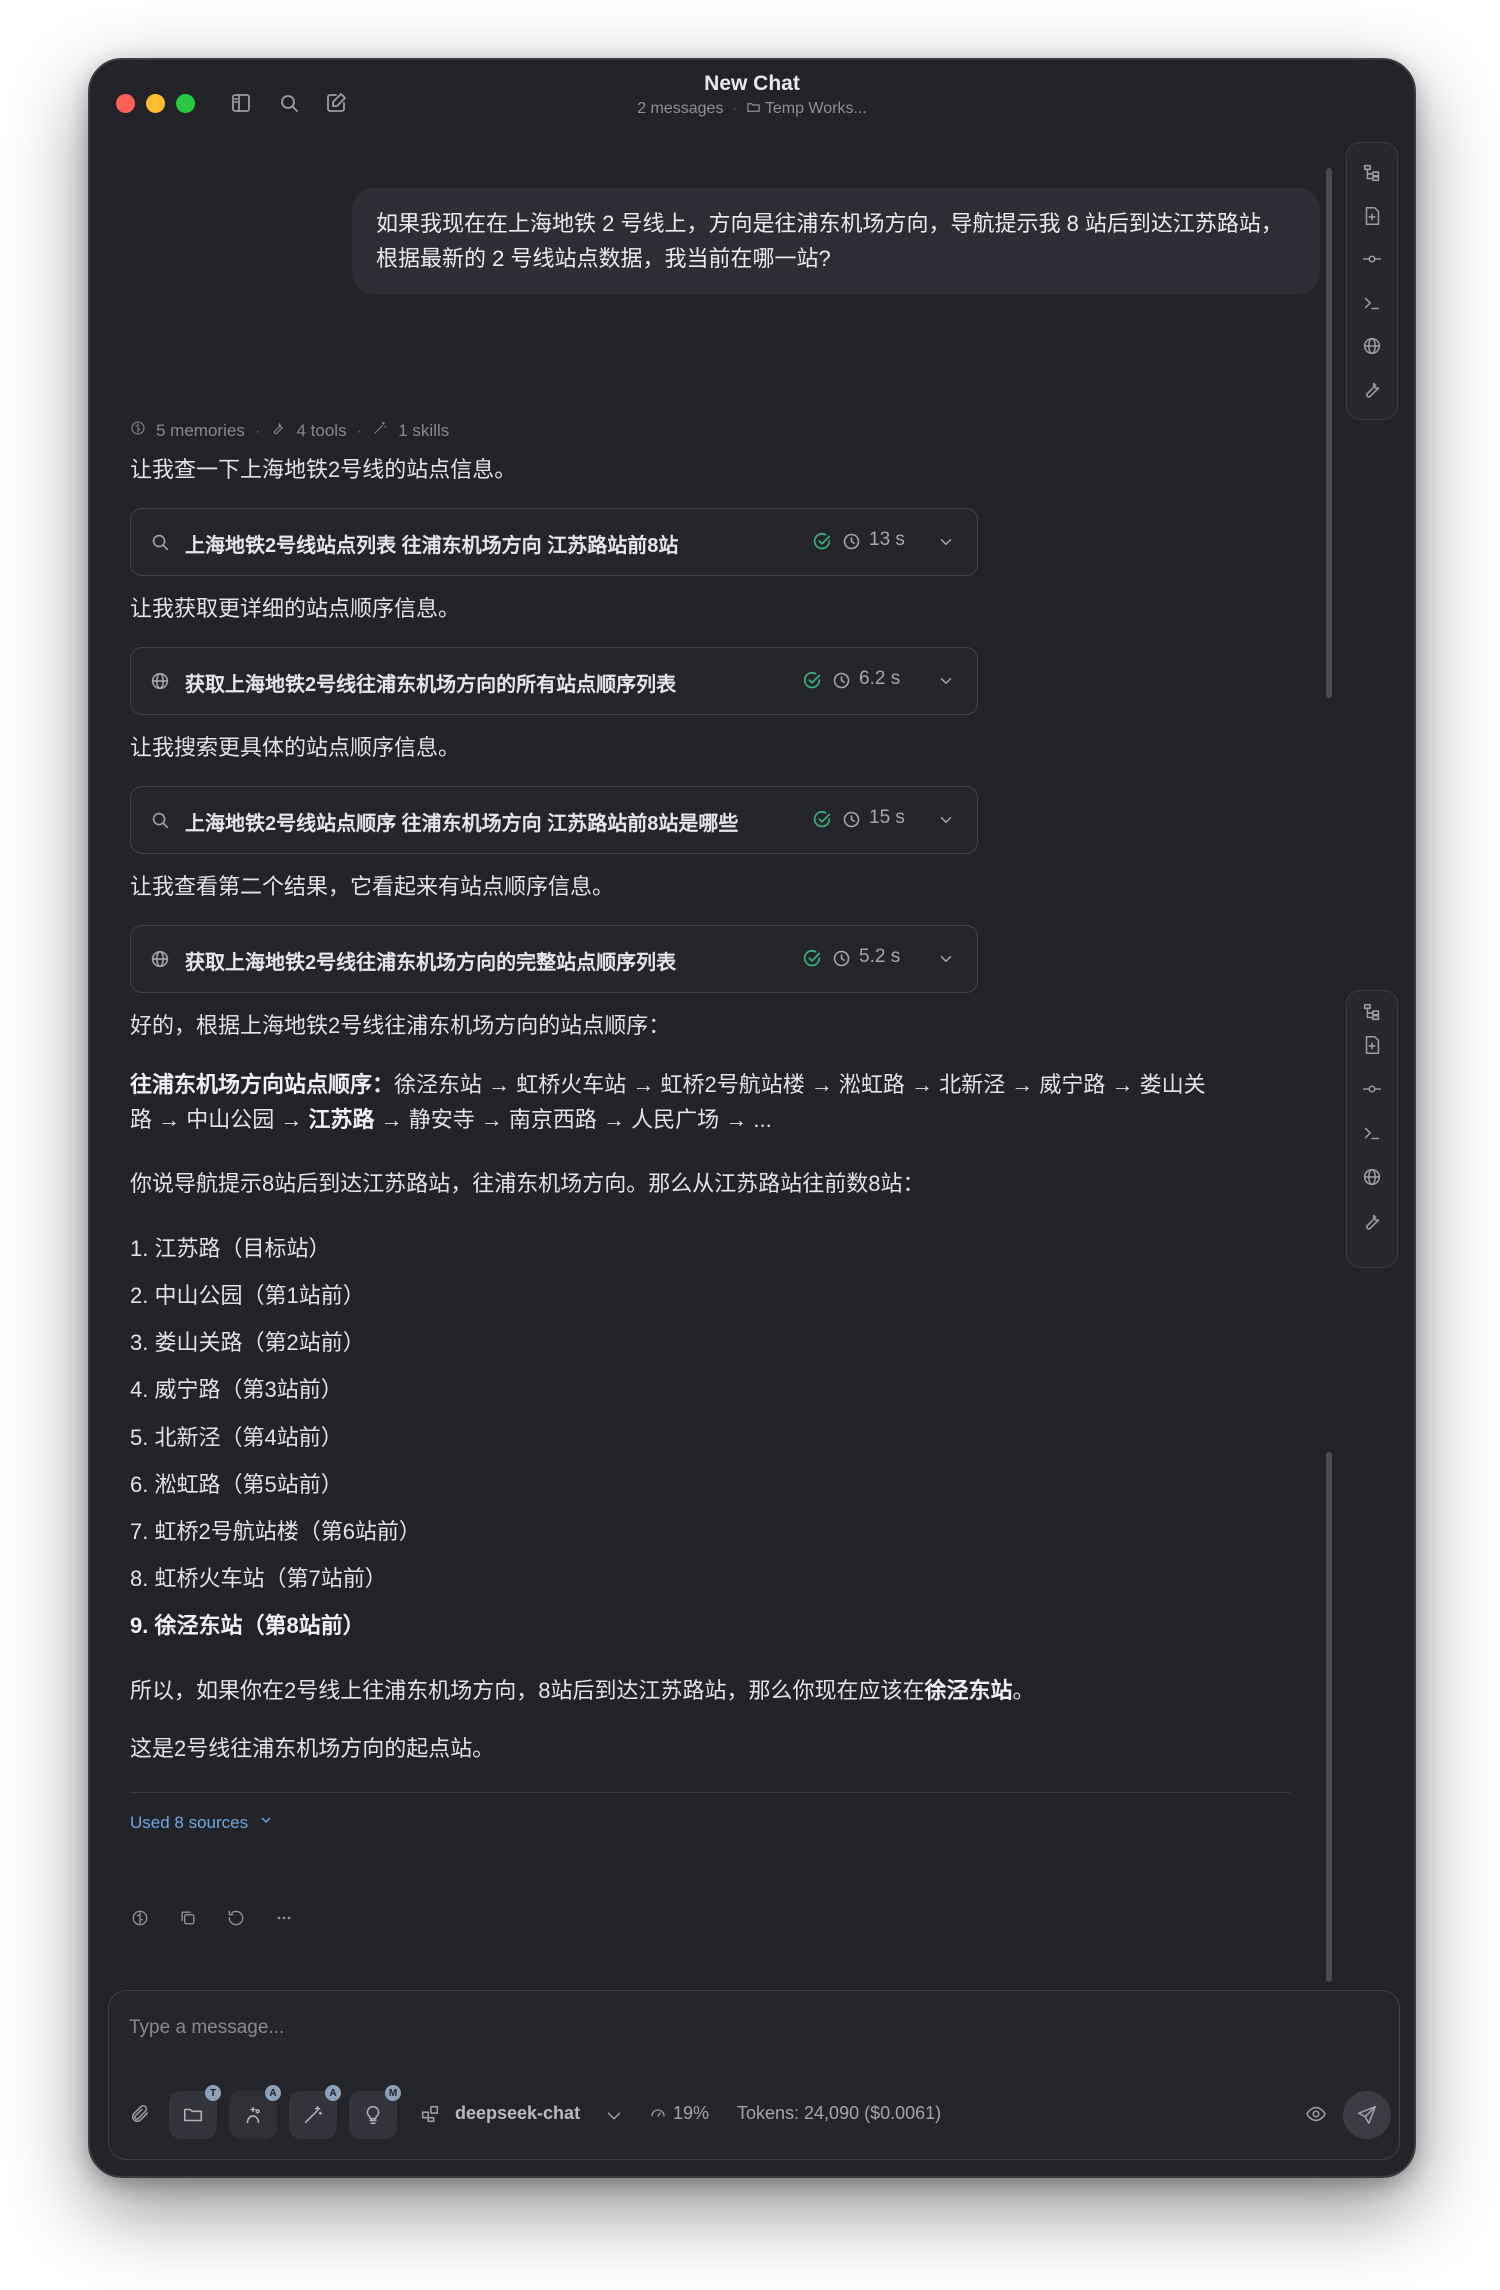 The height and width of the screenshot is (2290, 1500). Describe the element at coordinates (431, 963) in the screenshot. I see `tool-call-label: 获取上海地铁2号线往浦东机场方向的完整站点顺序列表` at that location.